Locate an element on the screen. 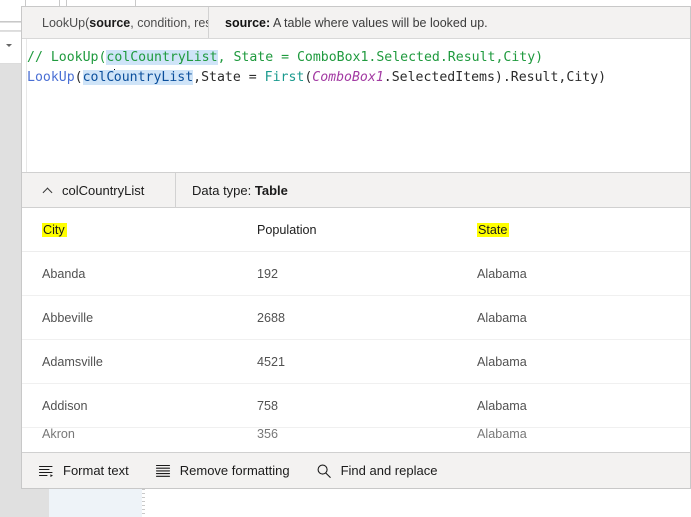 The width and height of the screenshot is (691, 517). table-header-row: City Population State is located at coordinates (356, 230).